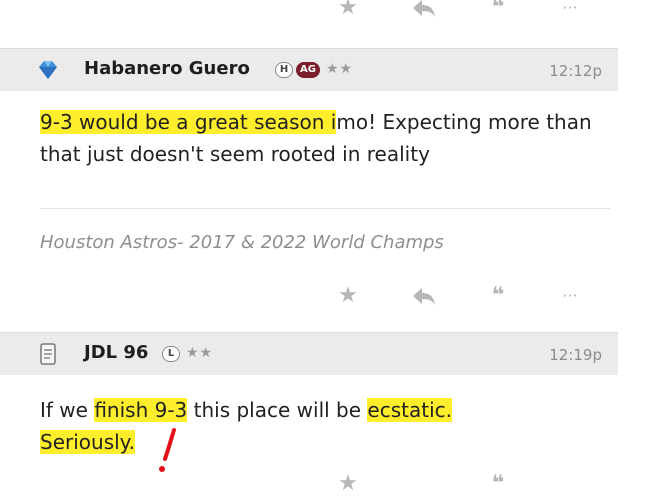  Describe the element at coordinates (325, 208) in the screenshot. I see `signature-divider` at that location.